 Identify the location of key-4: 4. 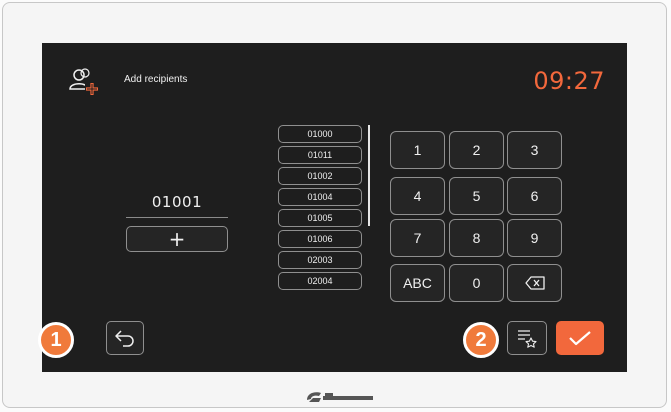
(417, 196).